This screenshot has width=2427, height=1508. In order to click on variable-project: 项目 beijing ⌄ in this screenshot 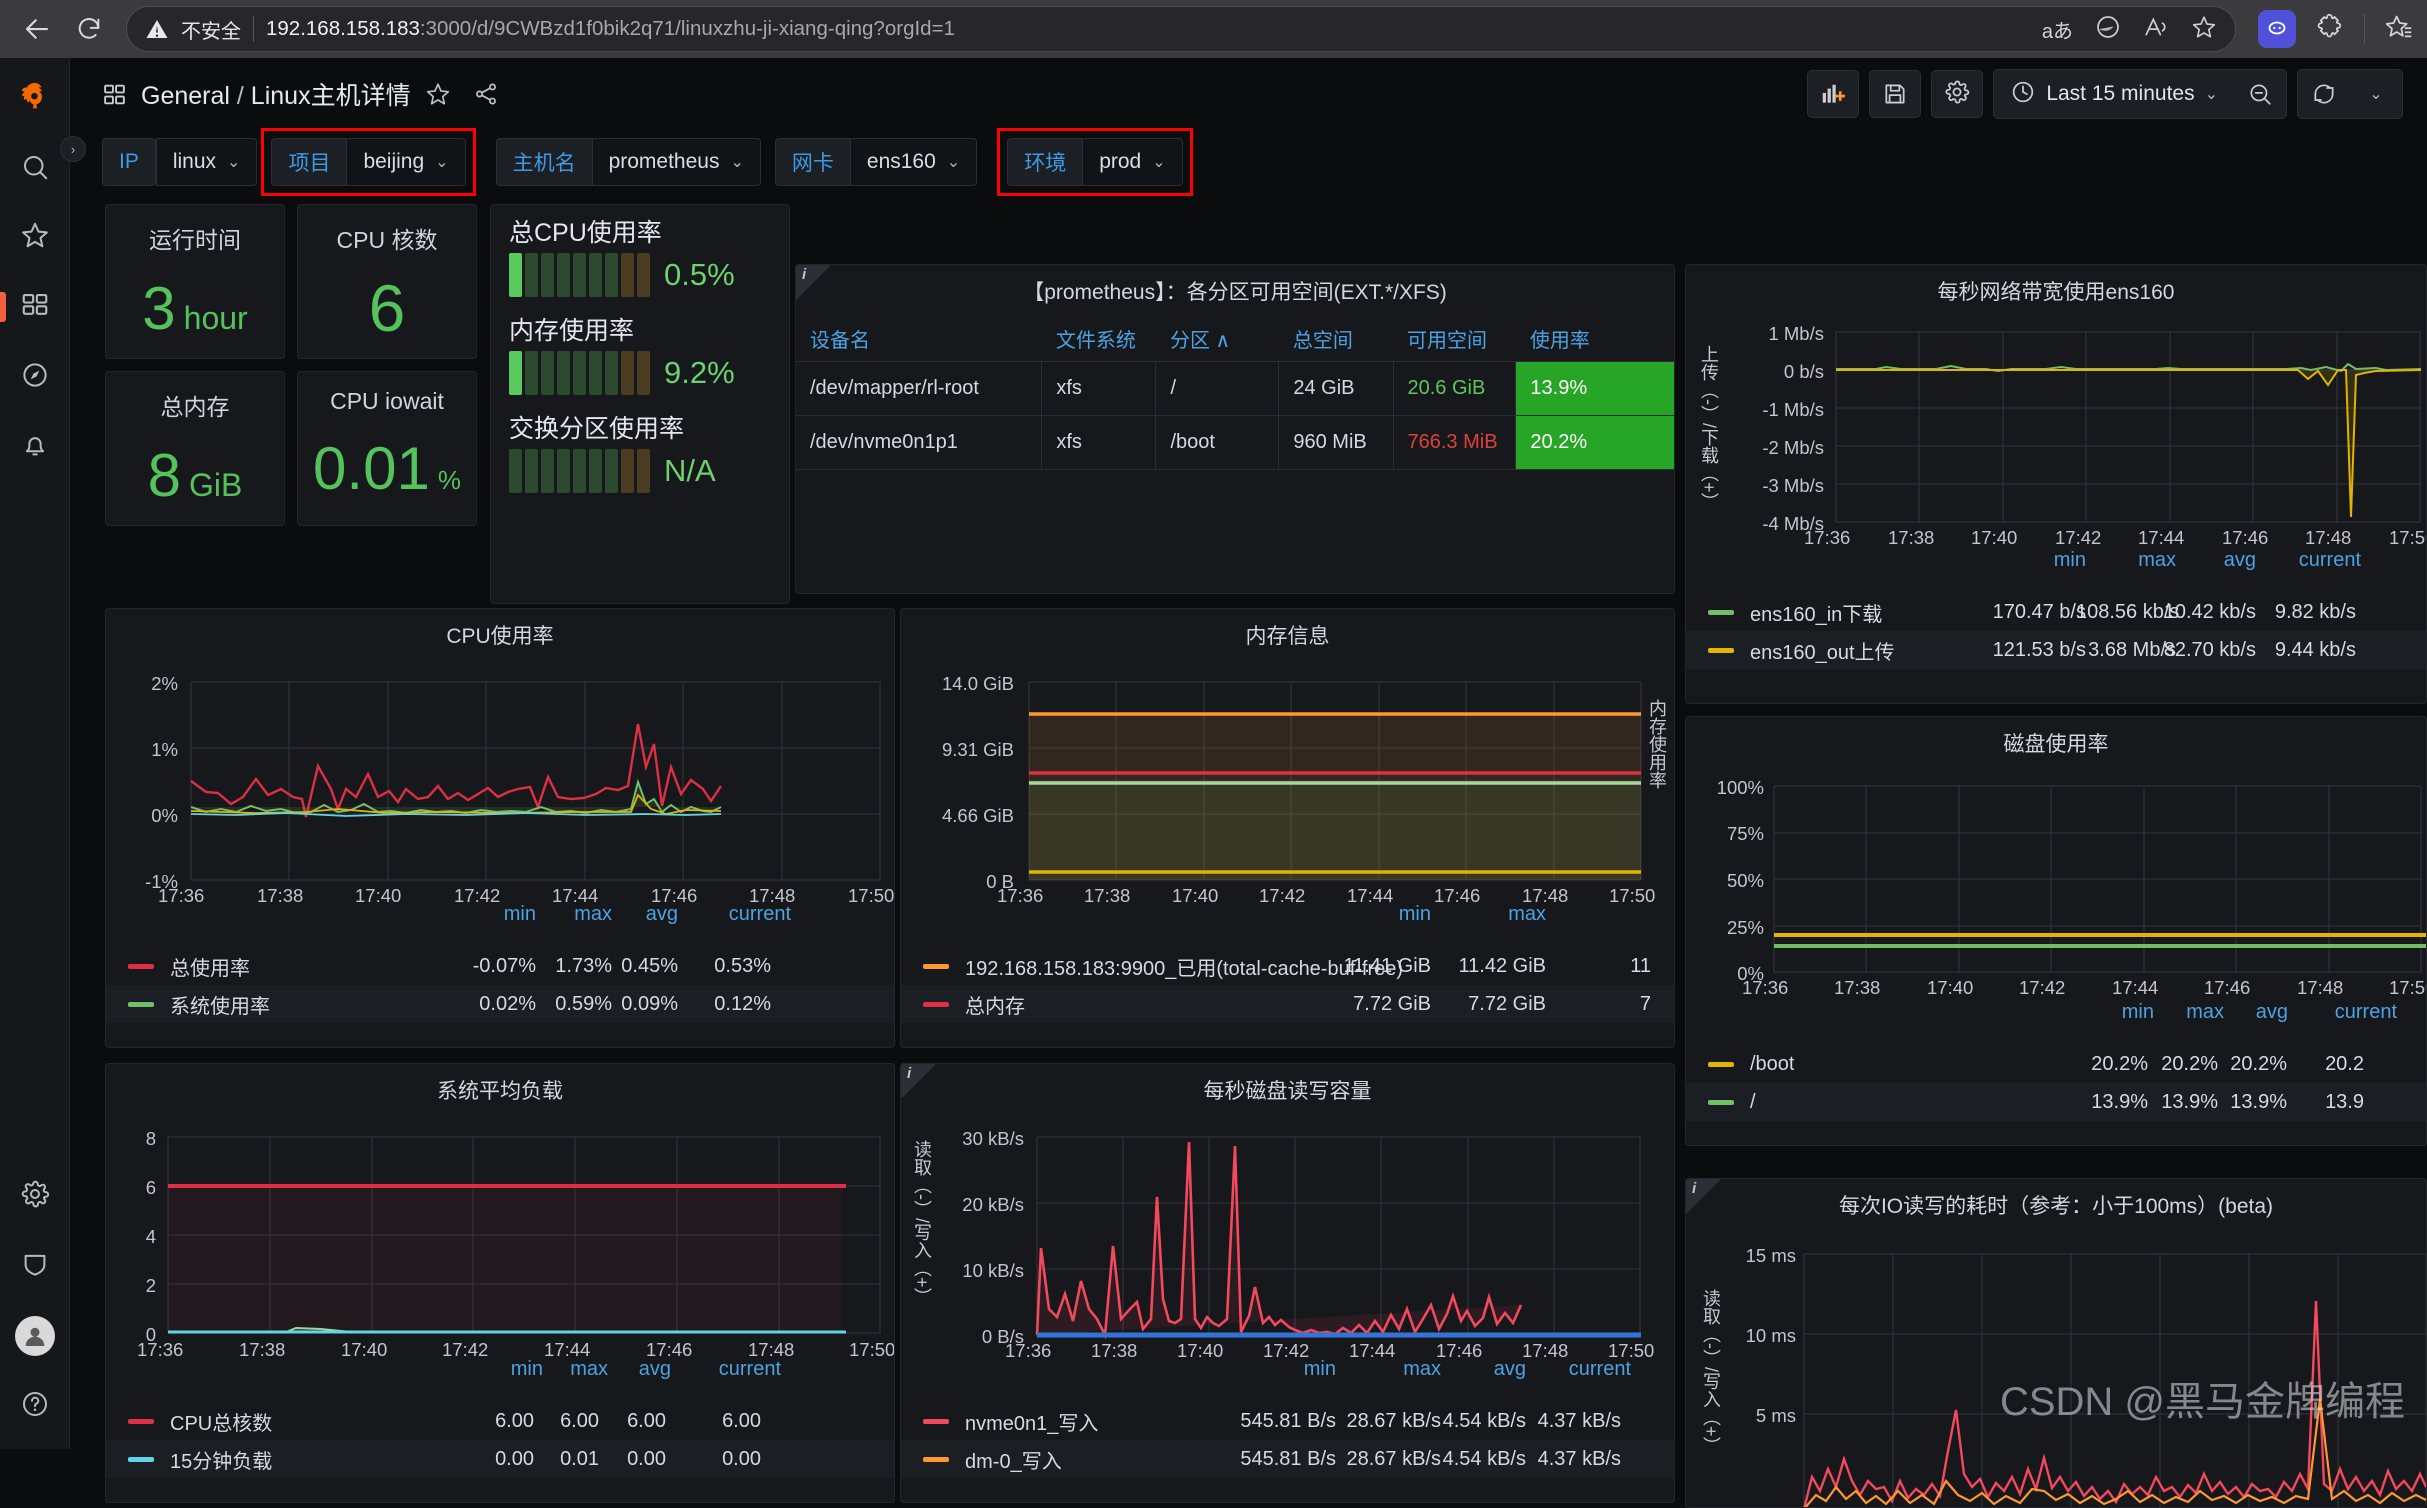, I will do `click(368, 162)`.